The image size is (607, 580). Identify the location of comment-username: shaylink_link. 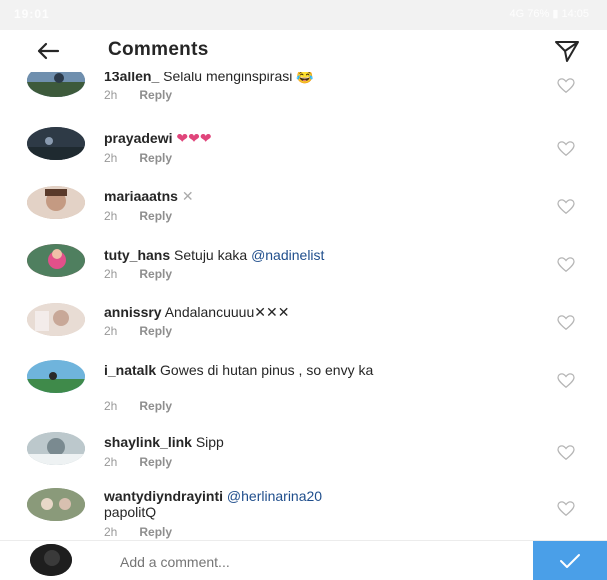
(148, 442).